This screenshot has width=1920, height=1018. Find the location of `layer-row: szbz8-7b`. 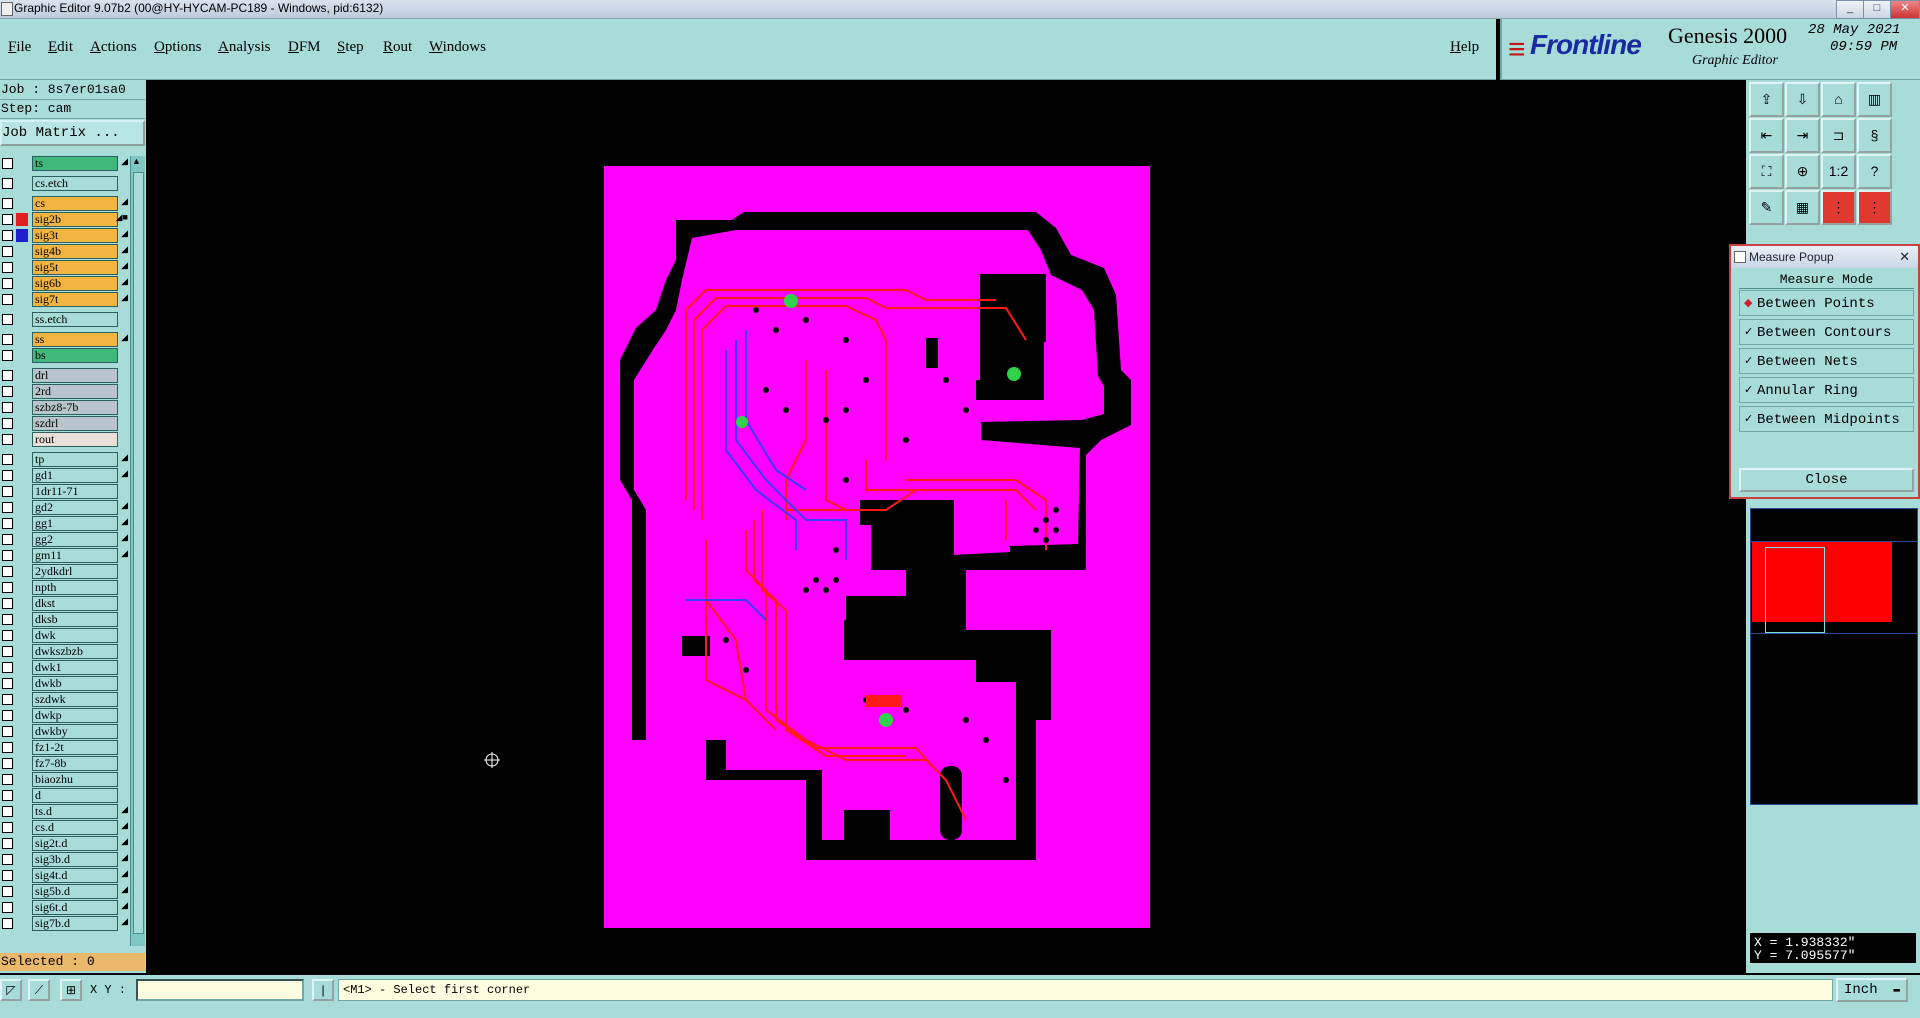

layer-row: szbz8-7b is located at coordinates (65, 407).